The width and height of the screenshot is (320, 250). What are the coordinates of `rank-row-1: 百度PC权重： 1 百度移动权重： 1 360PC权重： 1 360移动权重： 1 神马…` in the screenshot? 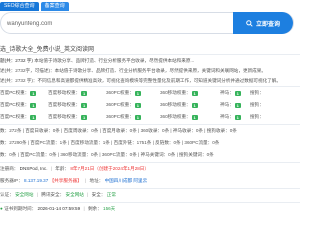 It's located at (132, 93).